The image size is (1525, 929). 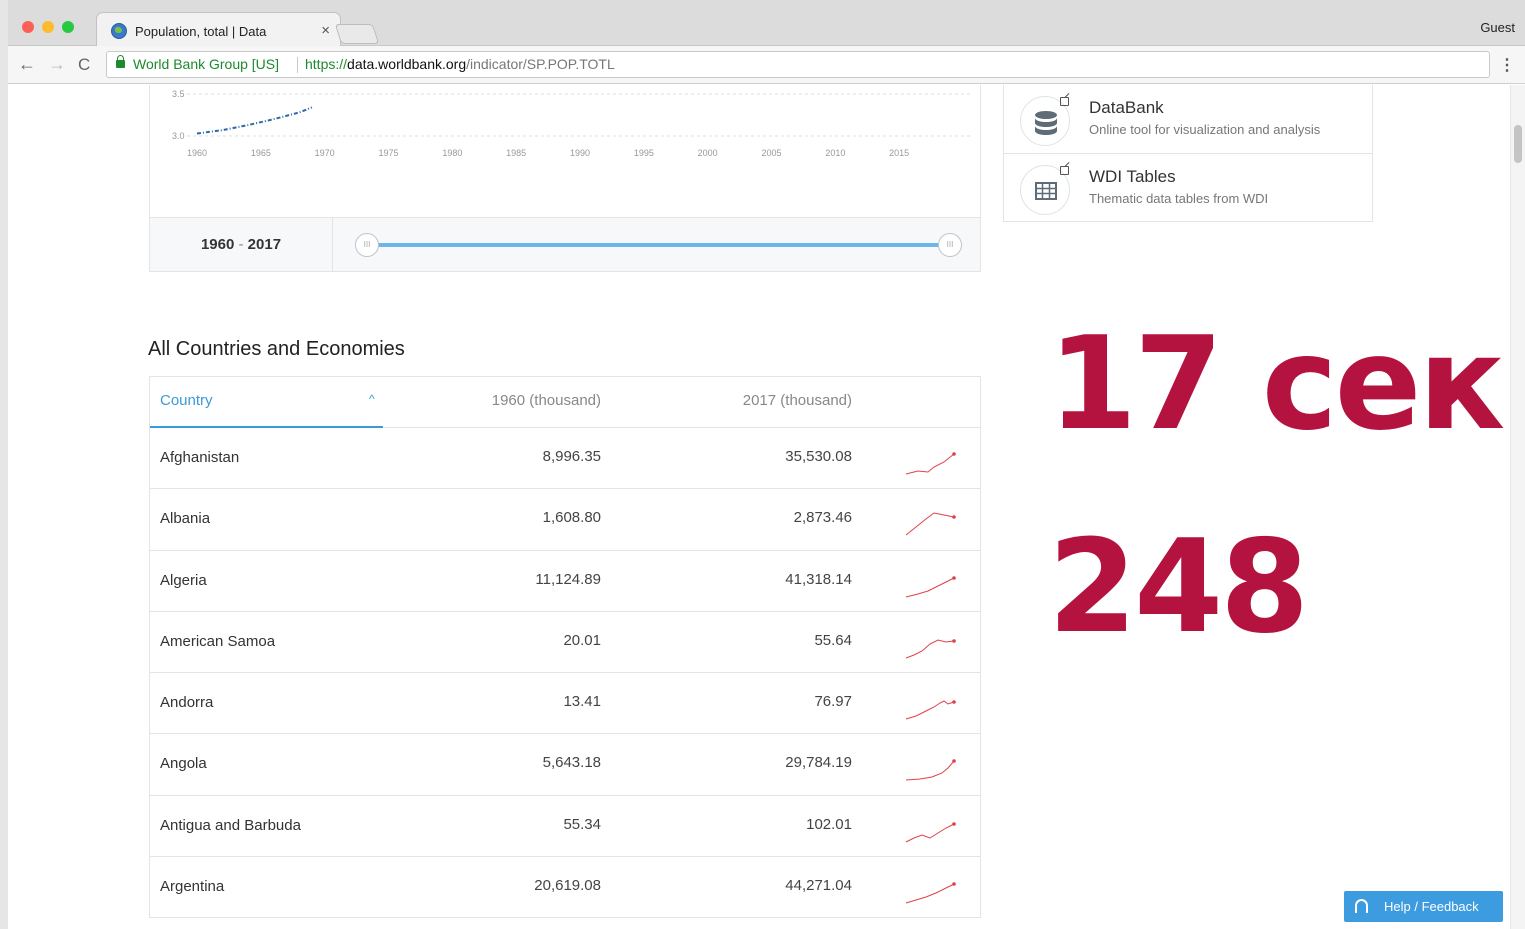 I want to click on country-name: Argentina, so click(x=192, y=886).